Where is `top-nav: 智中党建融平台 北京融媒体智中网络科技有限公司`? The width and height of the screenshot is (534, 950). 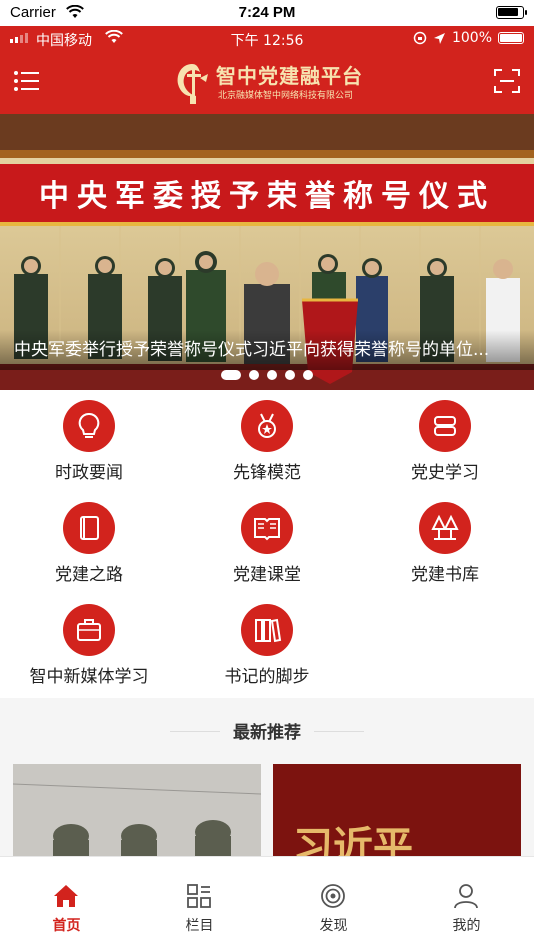 top-nav: 智中党建融平台 北京融媒体智中网络科技有限公司 is located at coordinates (267, 83).